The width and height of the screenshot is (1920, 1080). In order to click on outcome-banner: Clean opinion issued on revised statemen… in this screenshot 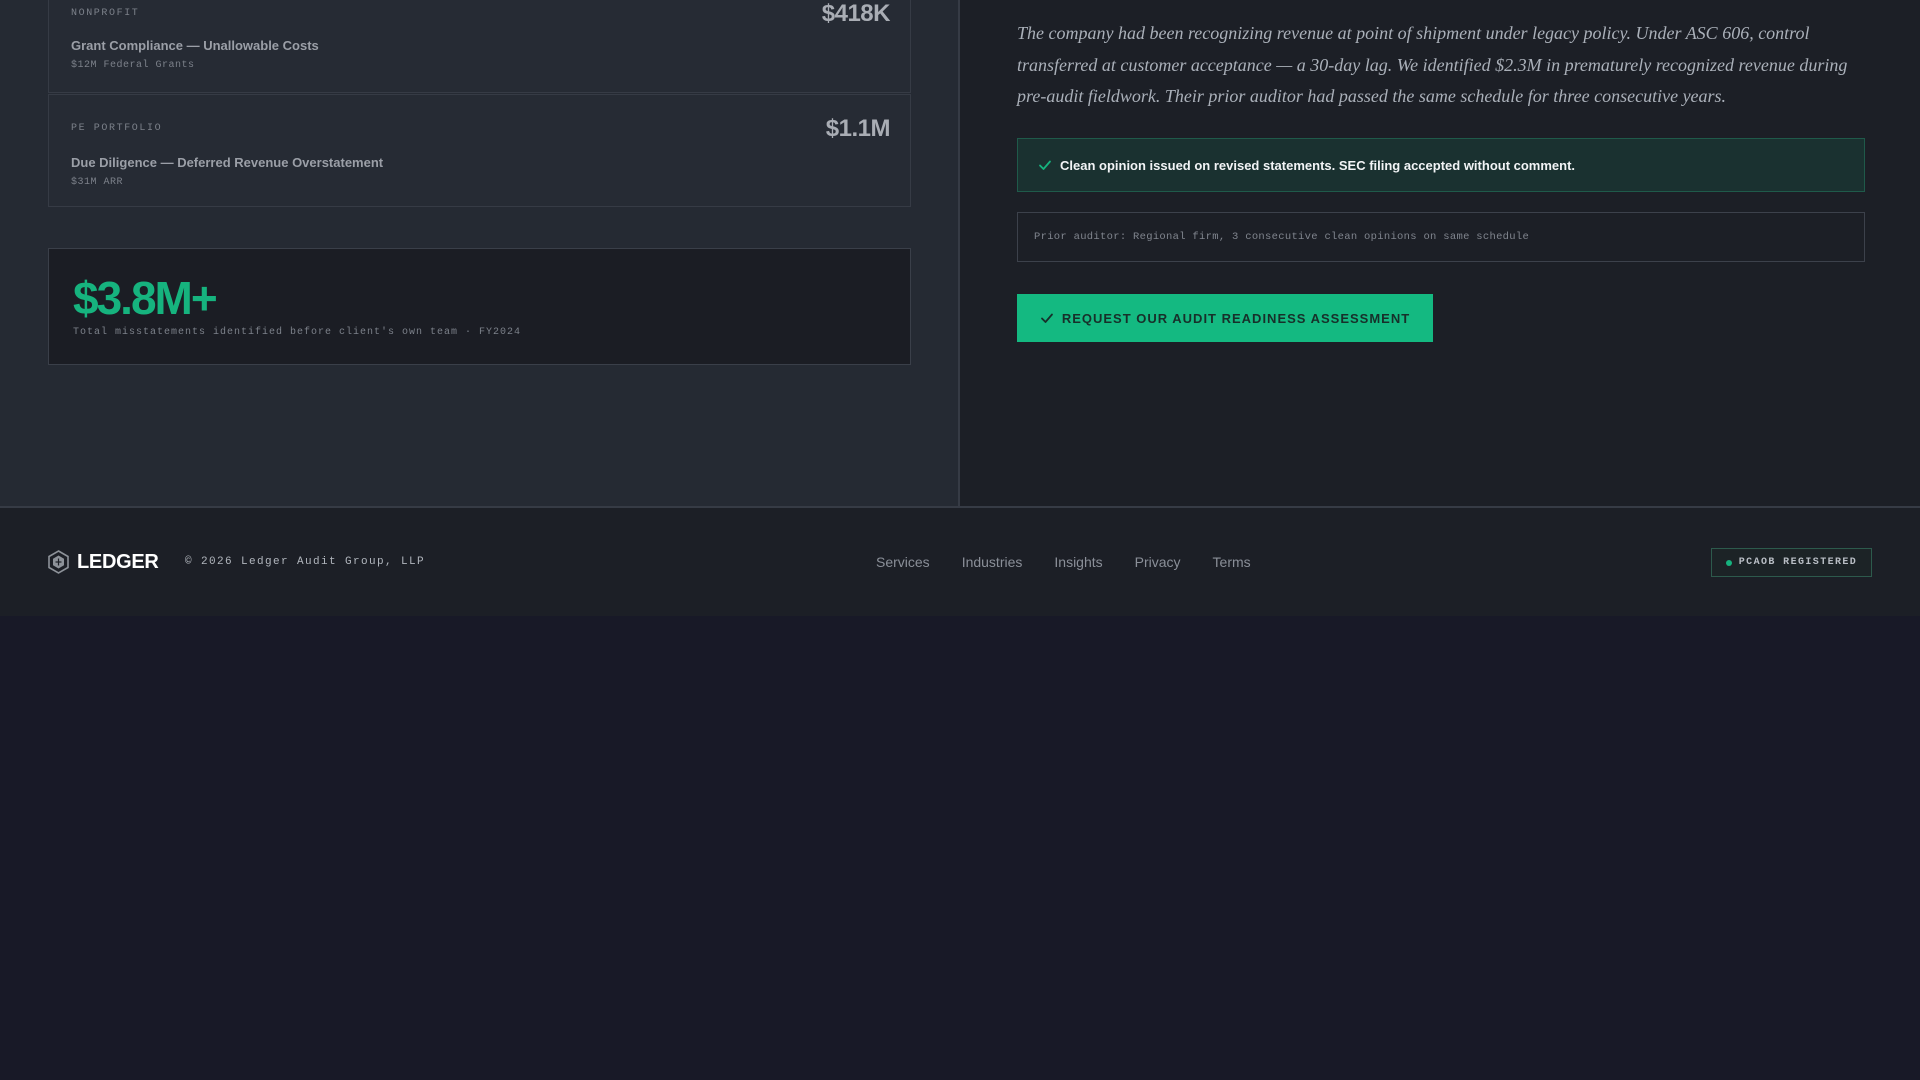, I will do `click(1441, 165)`.